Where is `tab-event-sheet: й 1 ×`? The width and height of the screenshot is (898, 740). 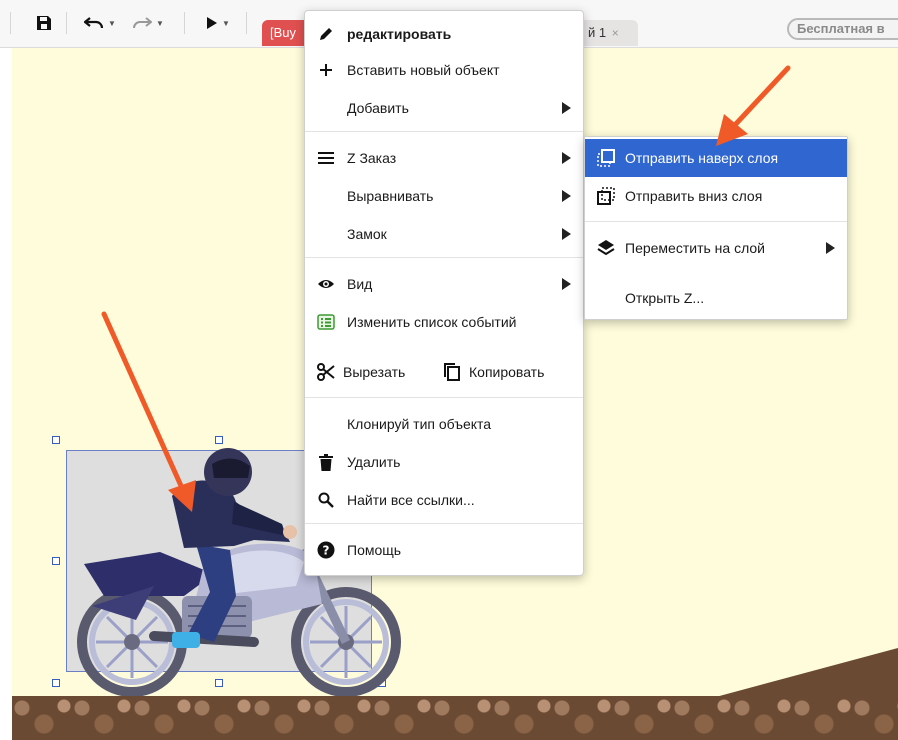 tab-event-sheet: й 1 × is located at coordinates (609, 33).